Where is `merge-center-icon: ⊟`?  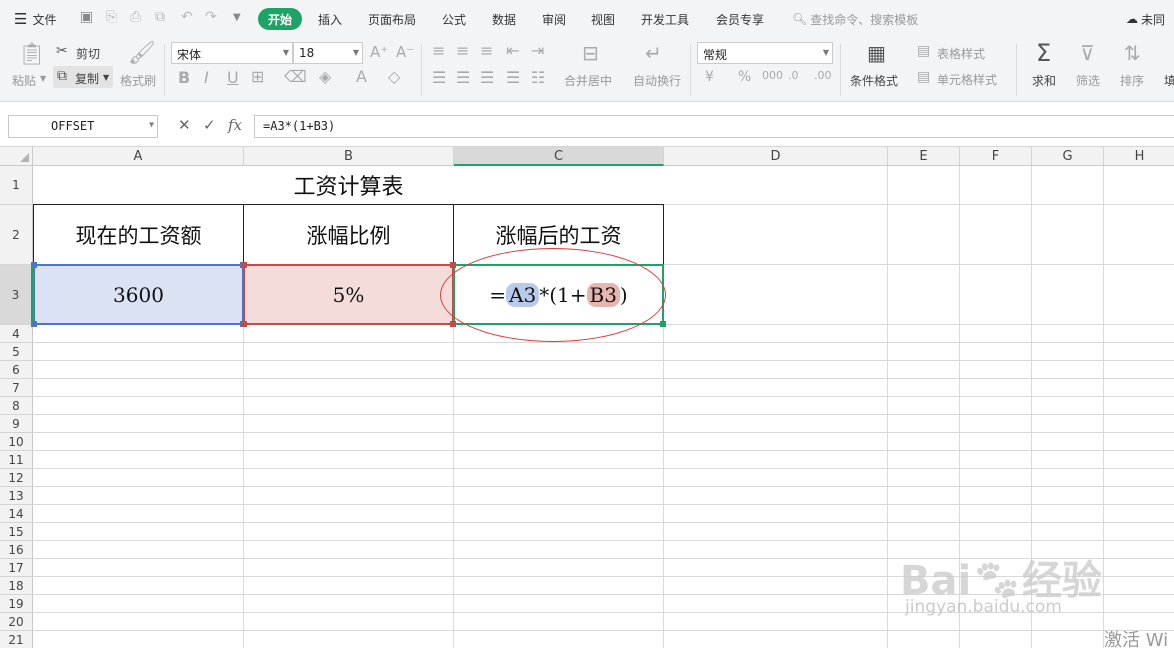
merge-center-icon: ⊟ is located at coordinates (590, 53).